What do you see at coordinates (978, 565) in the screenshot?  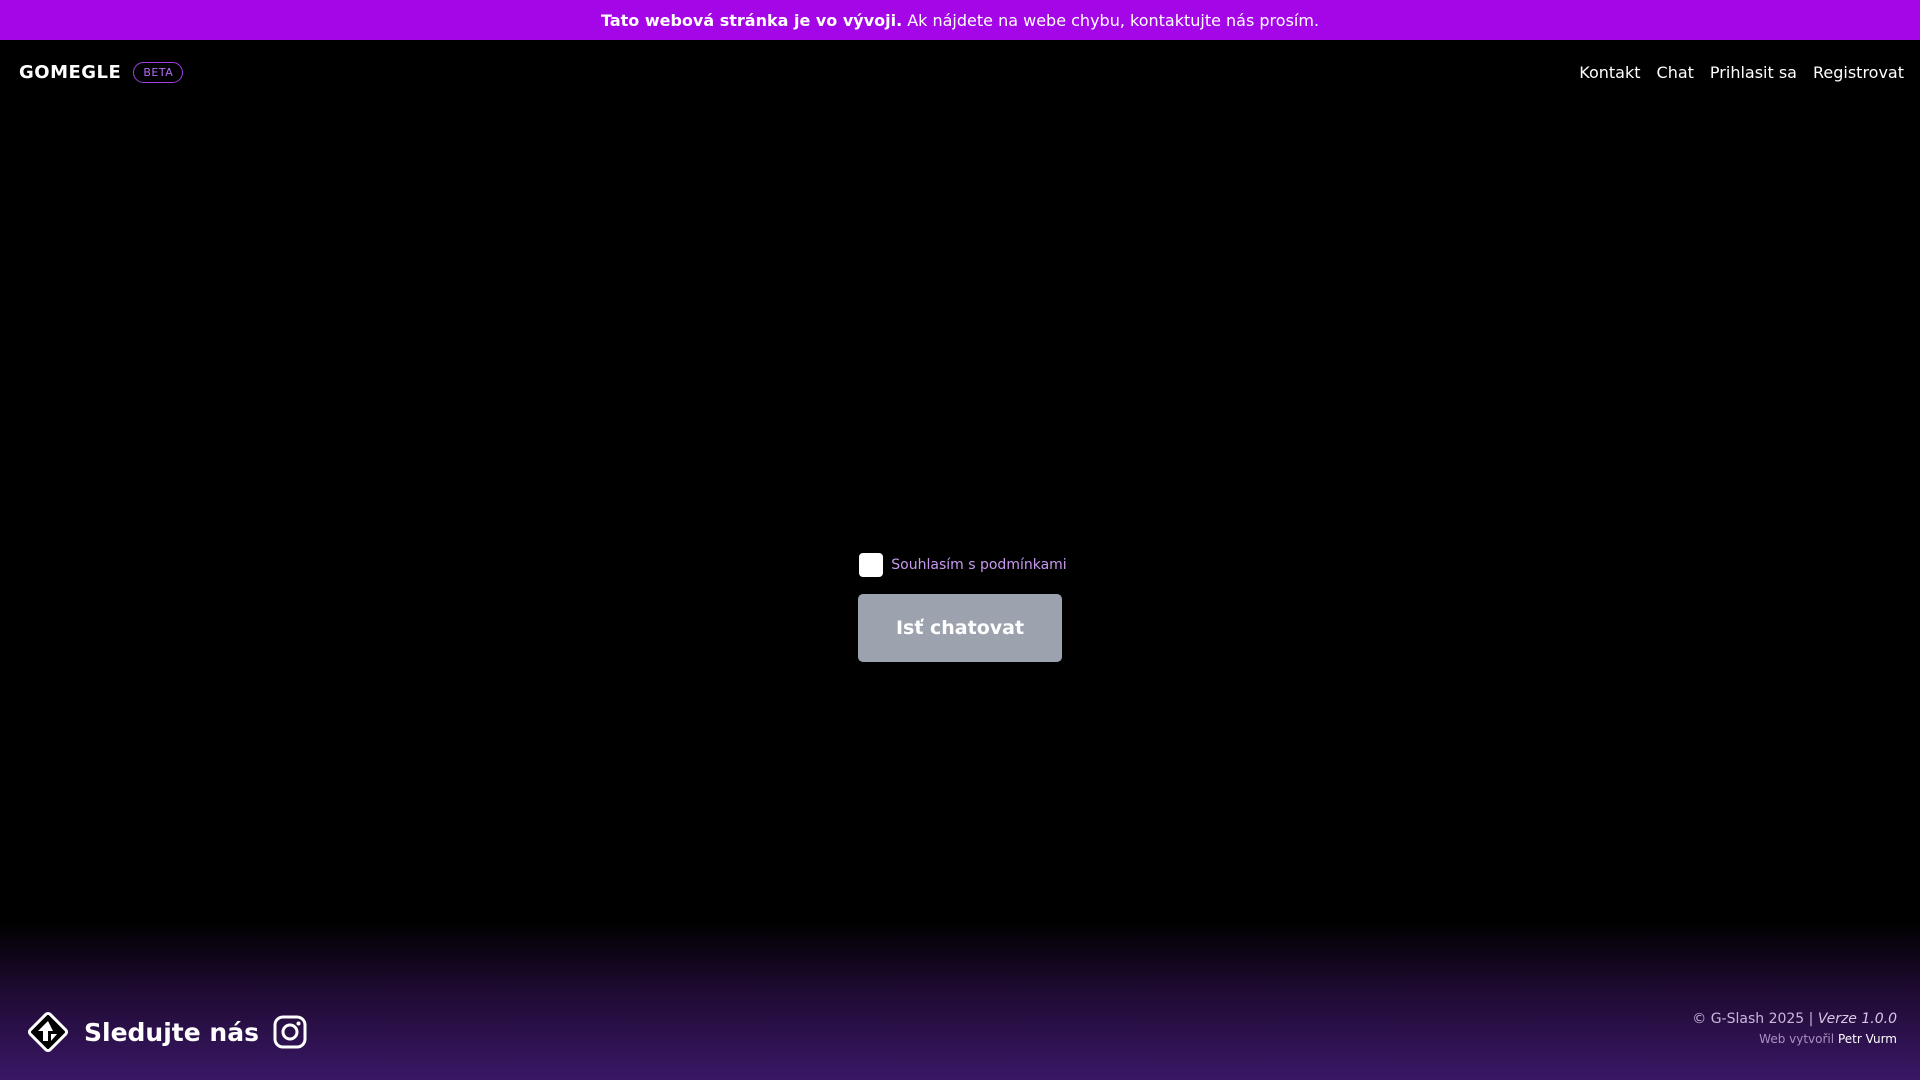 I see `terms-label: Souhlasím s podmínkami` at bounding box center [978, 565].